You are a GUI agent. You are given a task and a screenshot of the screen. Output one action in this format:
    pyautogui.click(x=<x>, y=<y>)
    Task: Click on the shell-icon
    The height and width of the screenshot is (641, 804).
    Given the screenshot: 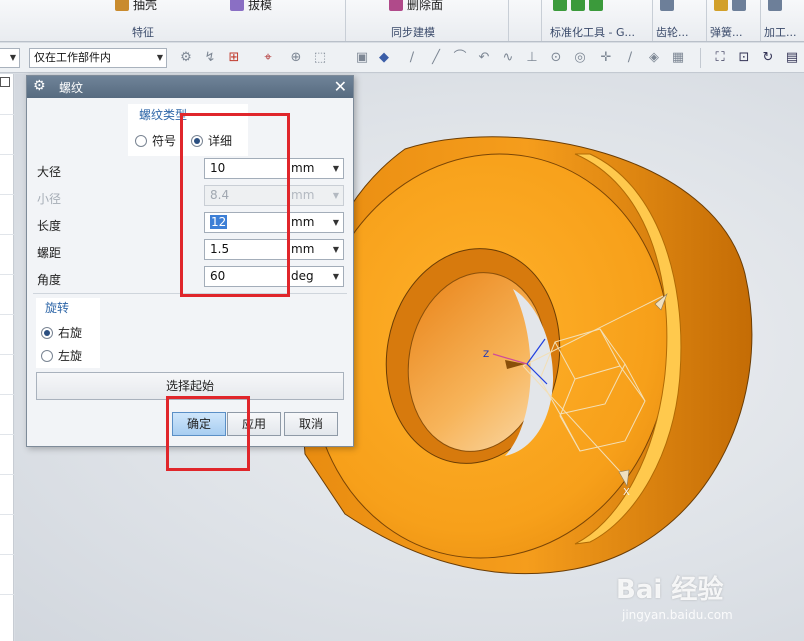 What is the action you would take?
    pyautogui.click(x=122, y=5)
    